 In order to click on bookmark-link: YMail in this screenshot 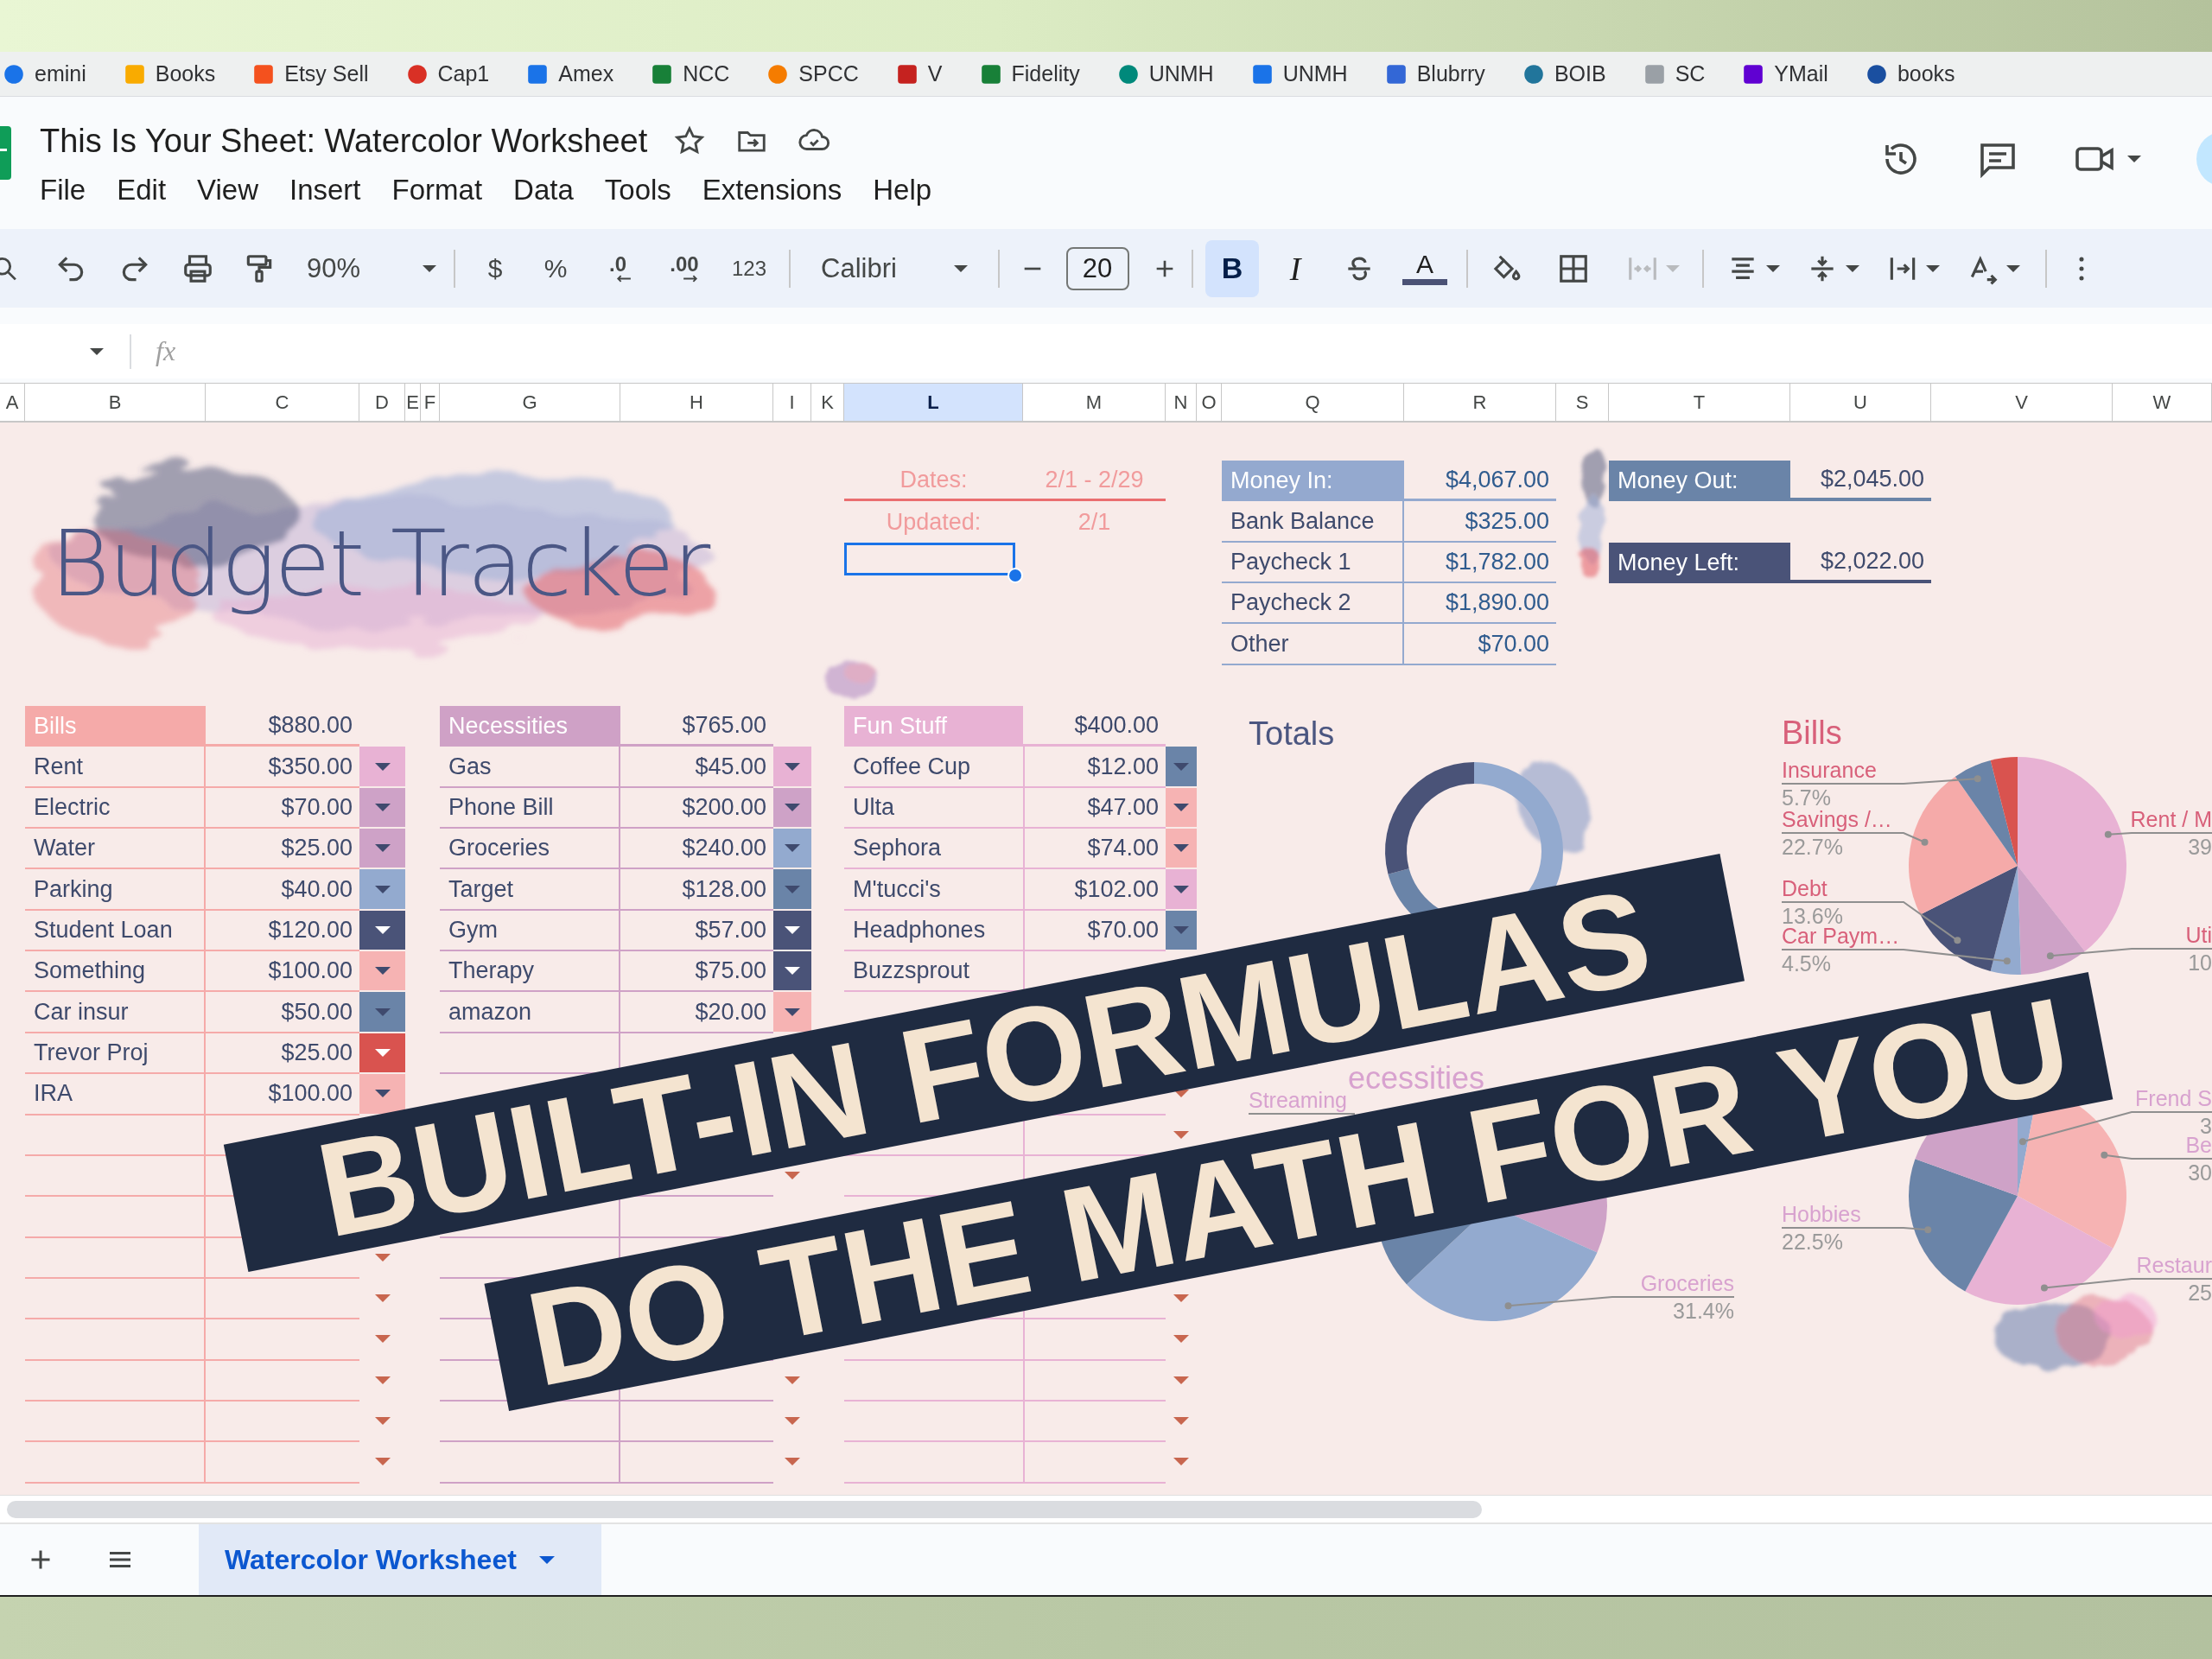, I will do `click(1785, 73)`.